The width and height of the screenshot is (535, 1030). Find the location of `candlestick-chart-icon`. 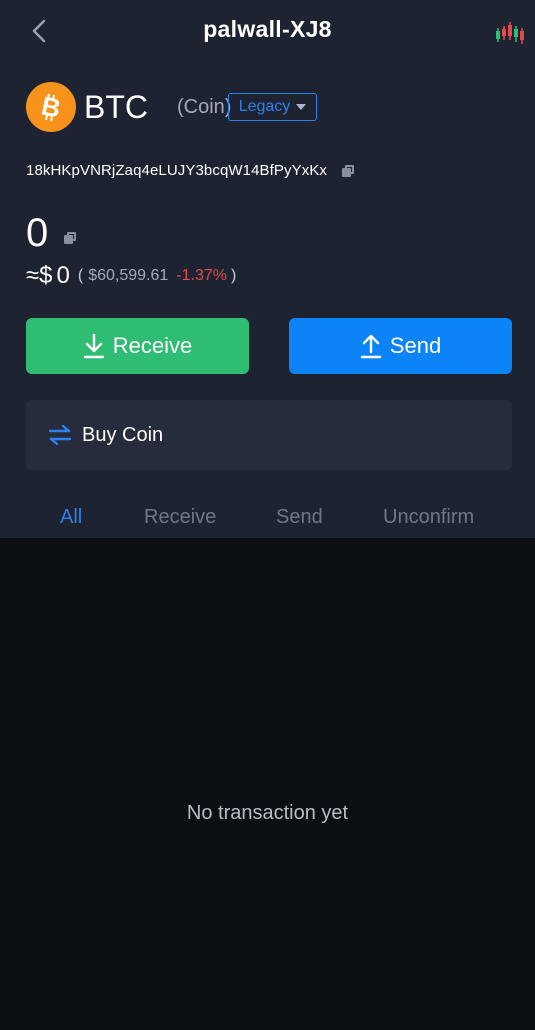

candlestick-chart-icon is located at coordinates (510, 33).